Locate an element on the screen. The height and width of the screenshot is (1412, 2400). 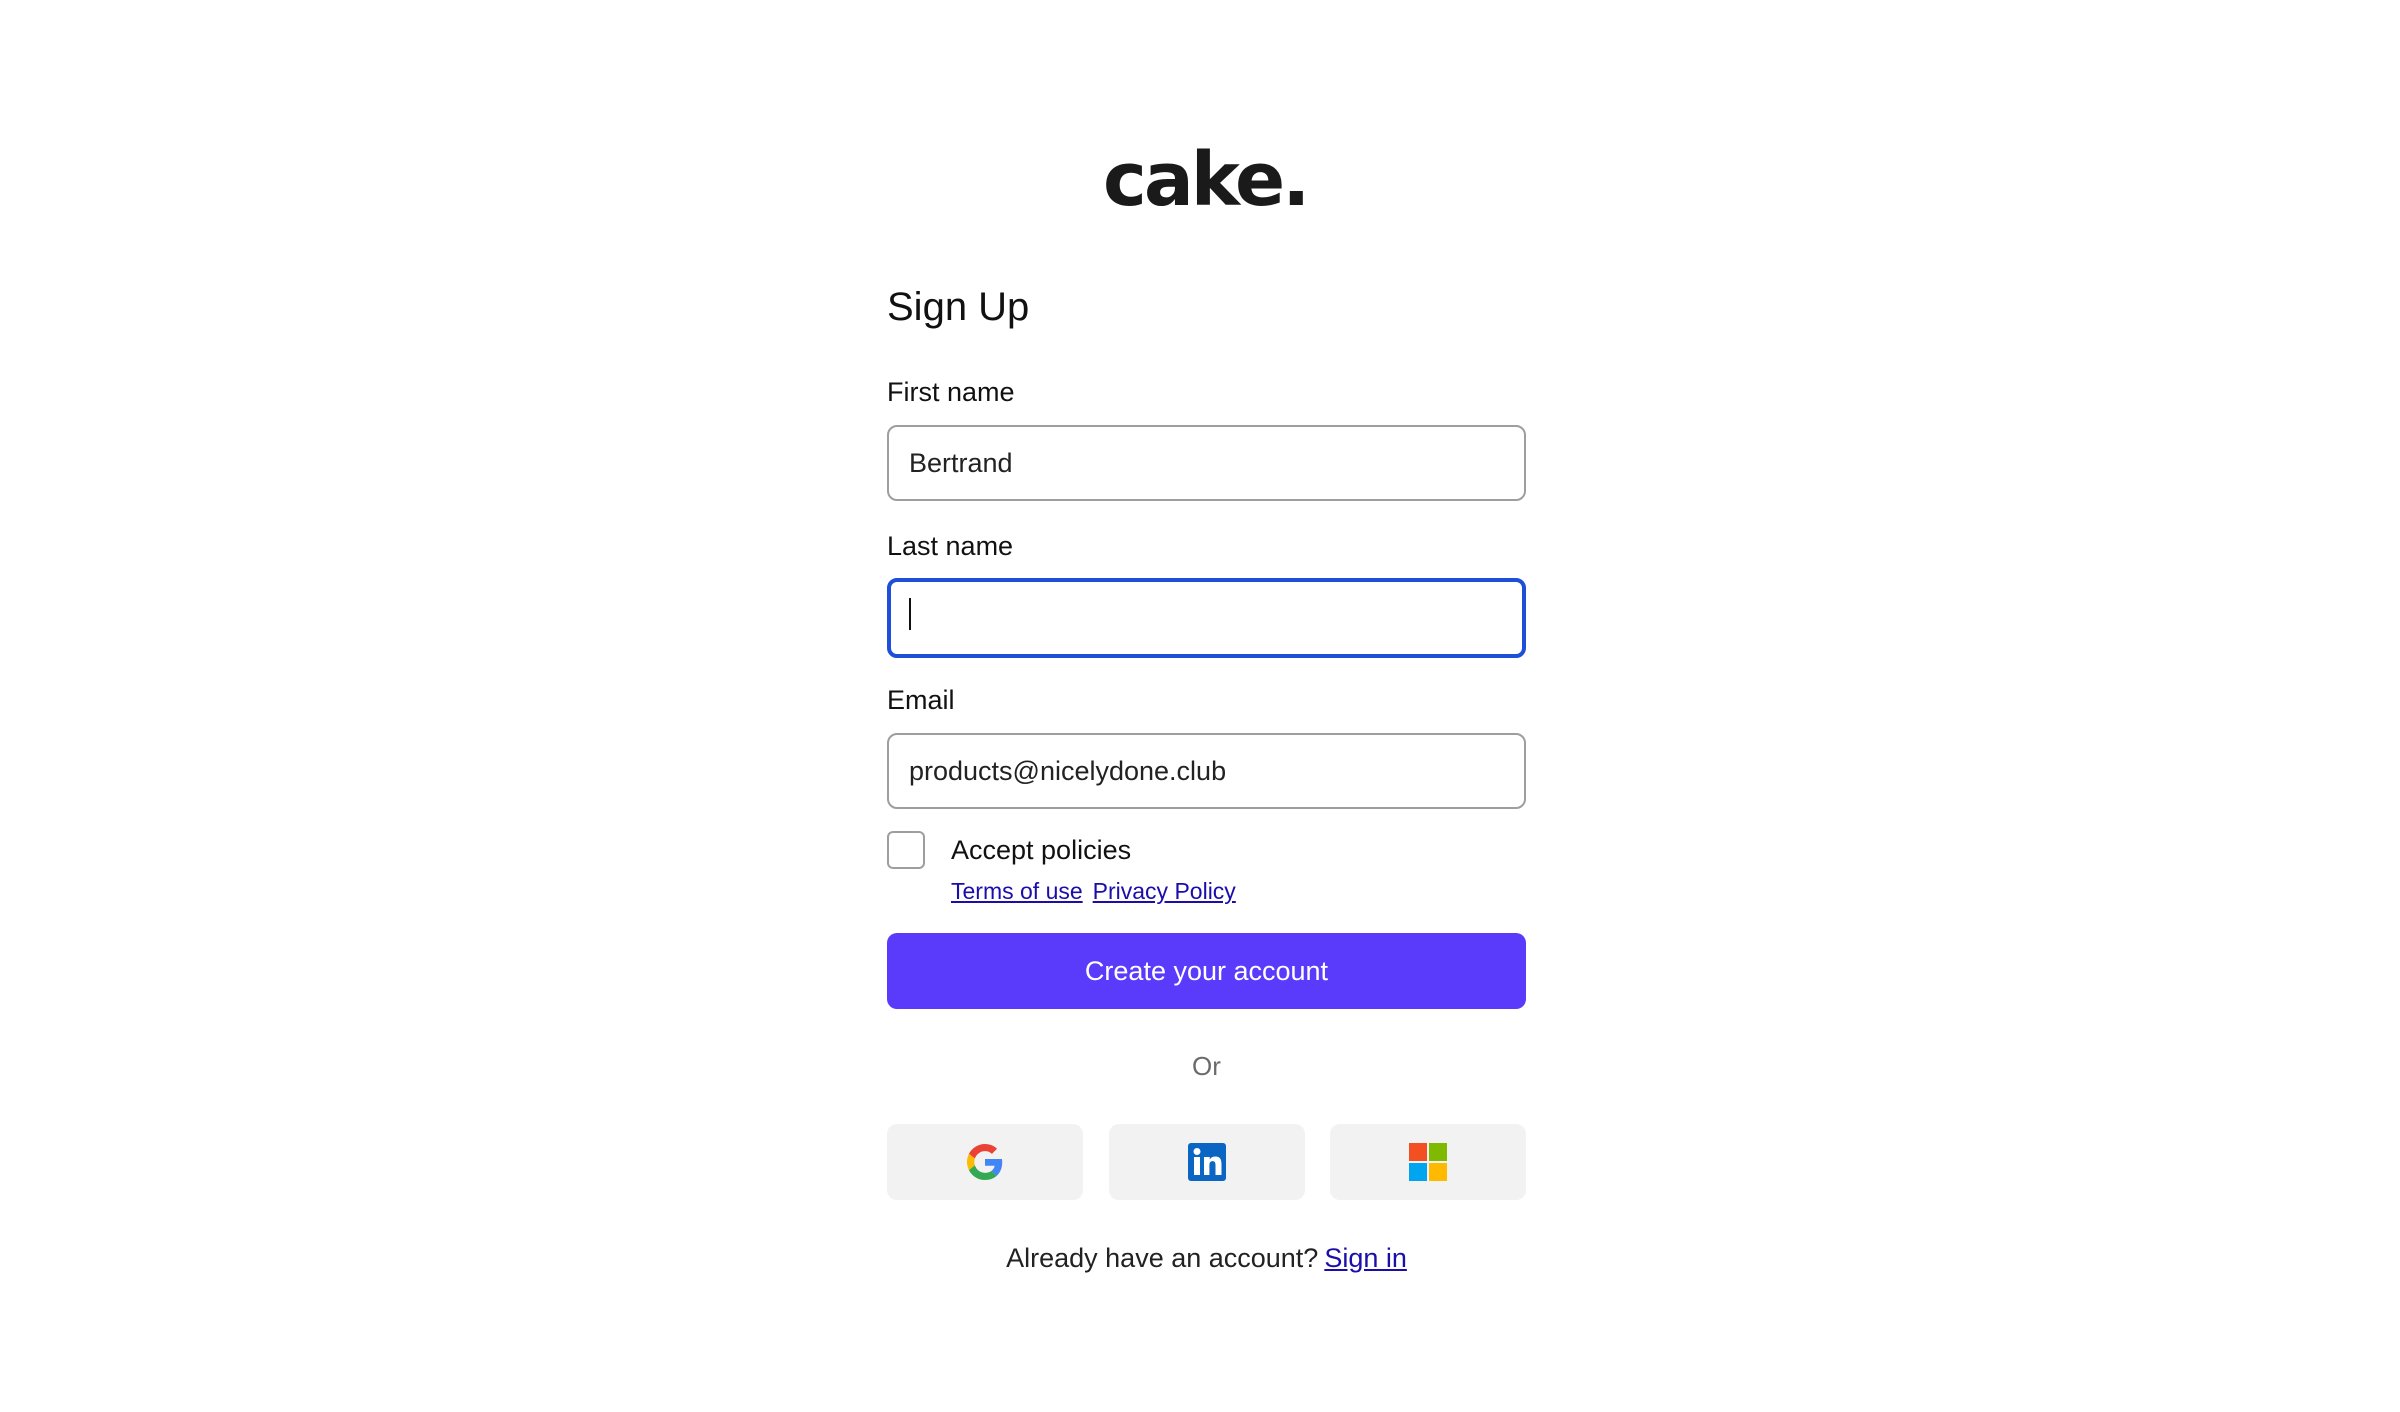
linkedin-icon is located at coordinates (1207, 1162).